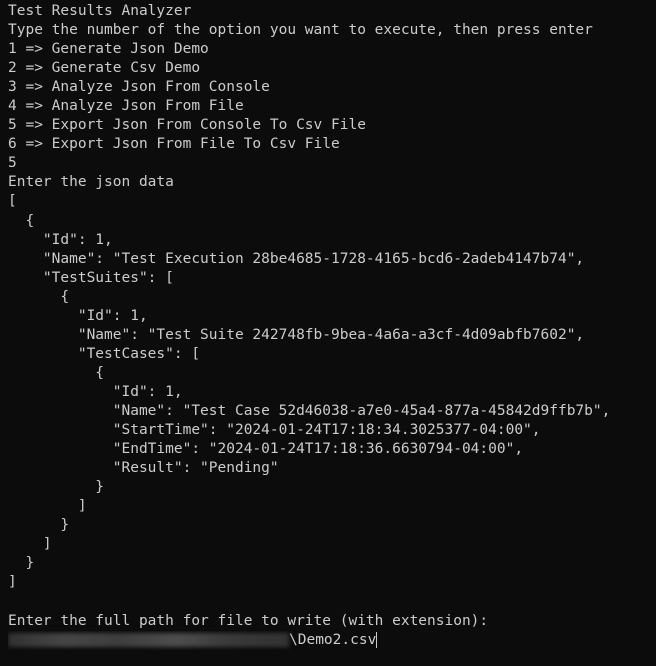  What do you see at coordinates (104, 353) in the screenshot?
I see `console-line: "TestCases": [` at bounding box center [104, 353].